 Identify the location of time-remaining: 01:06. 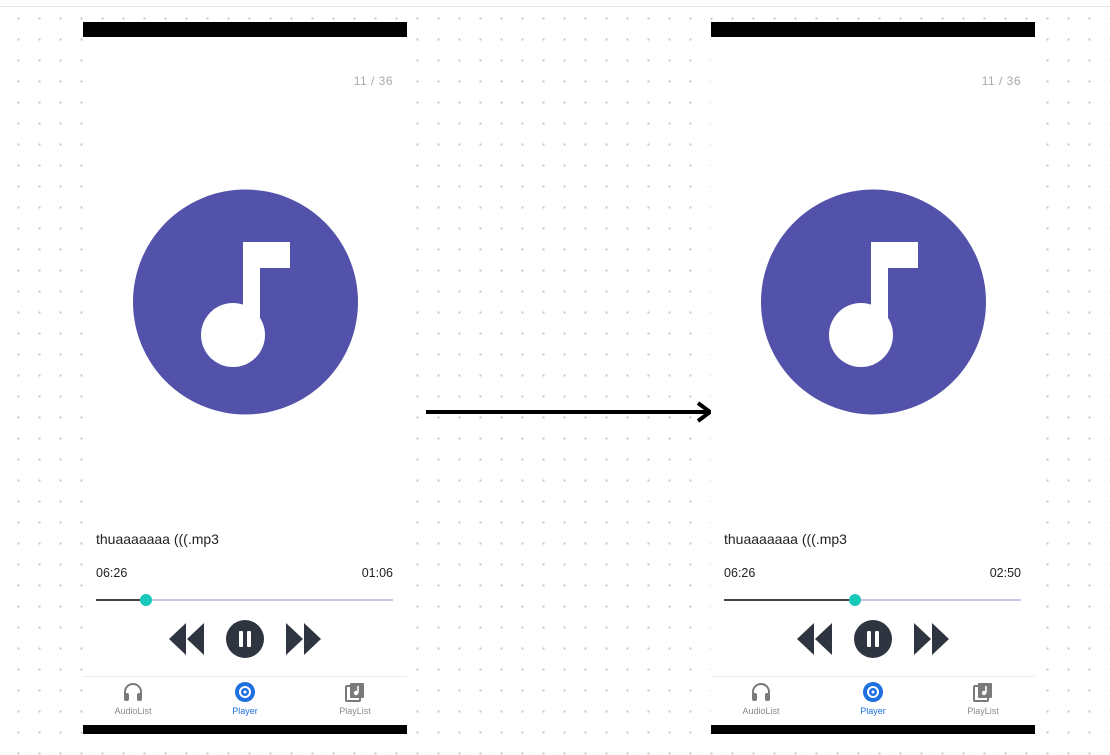
(377, 573).